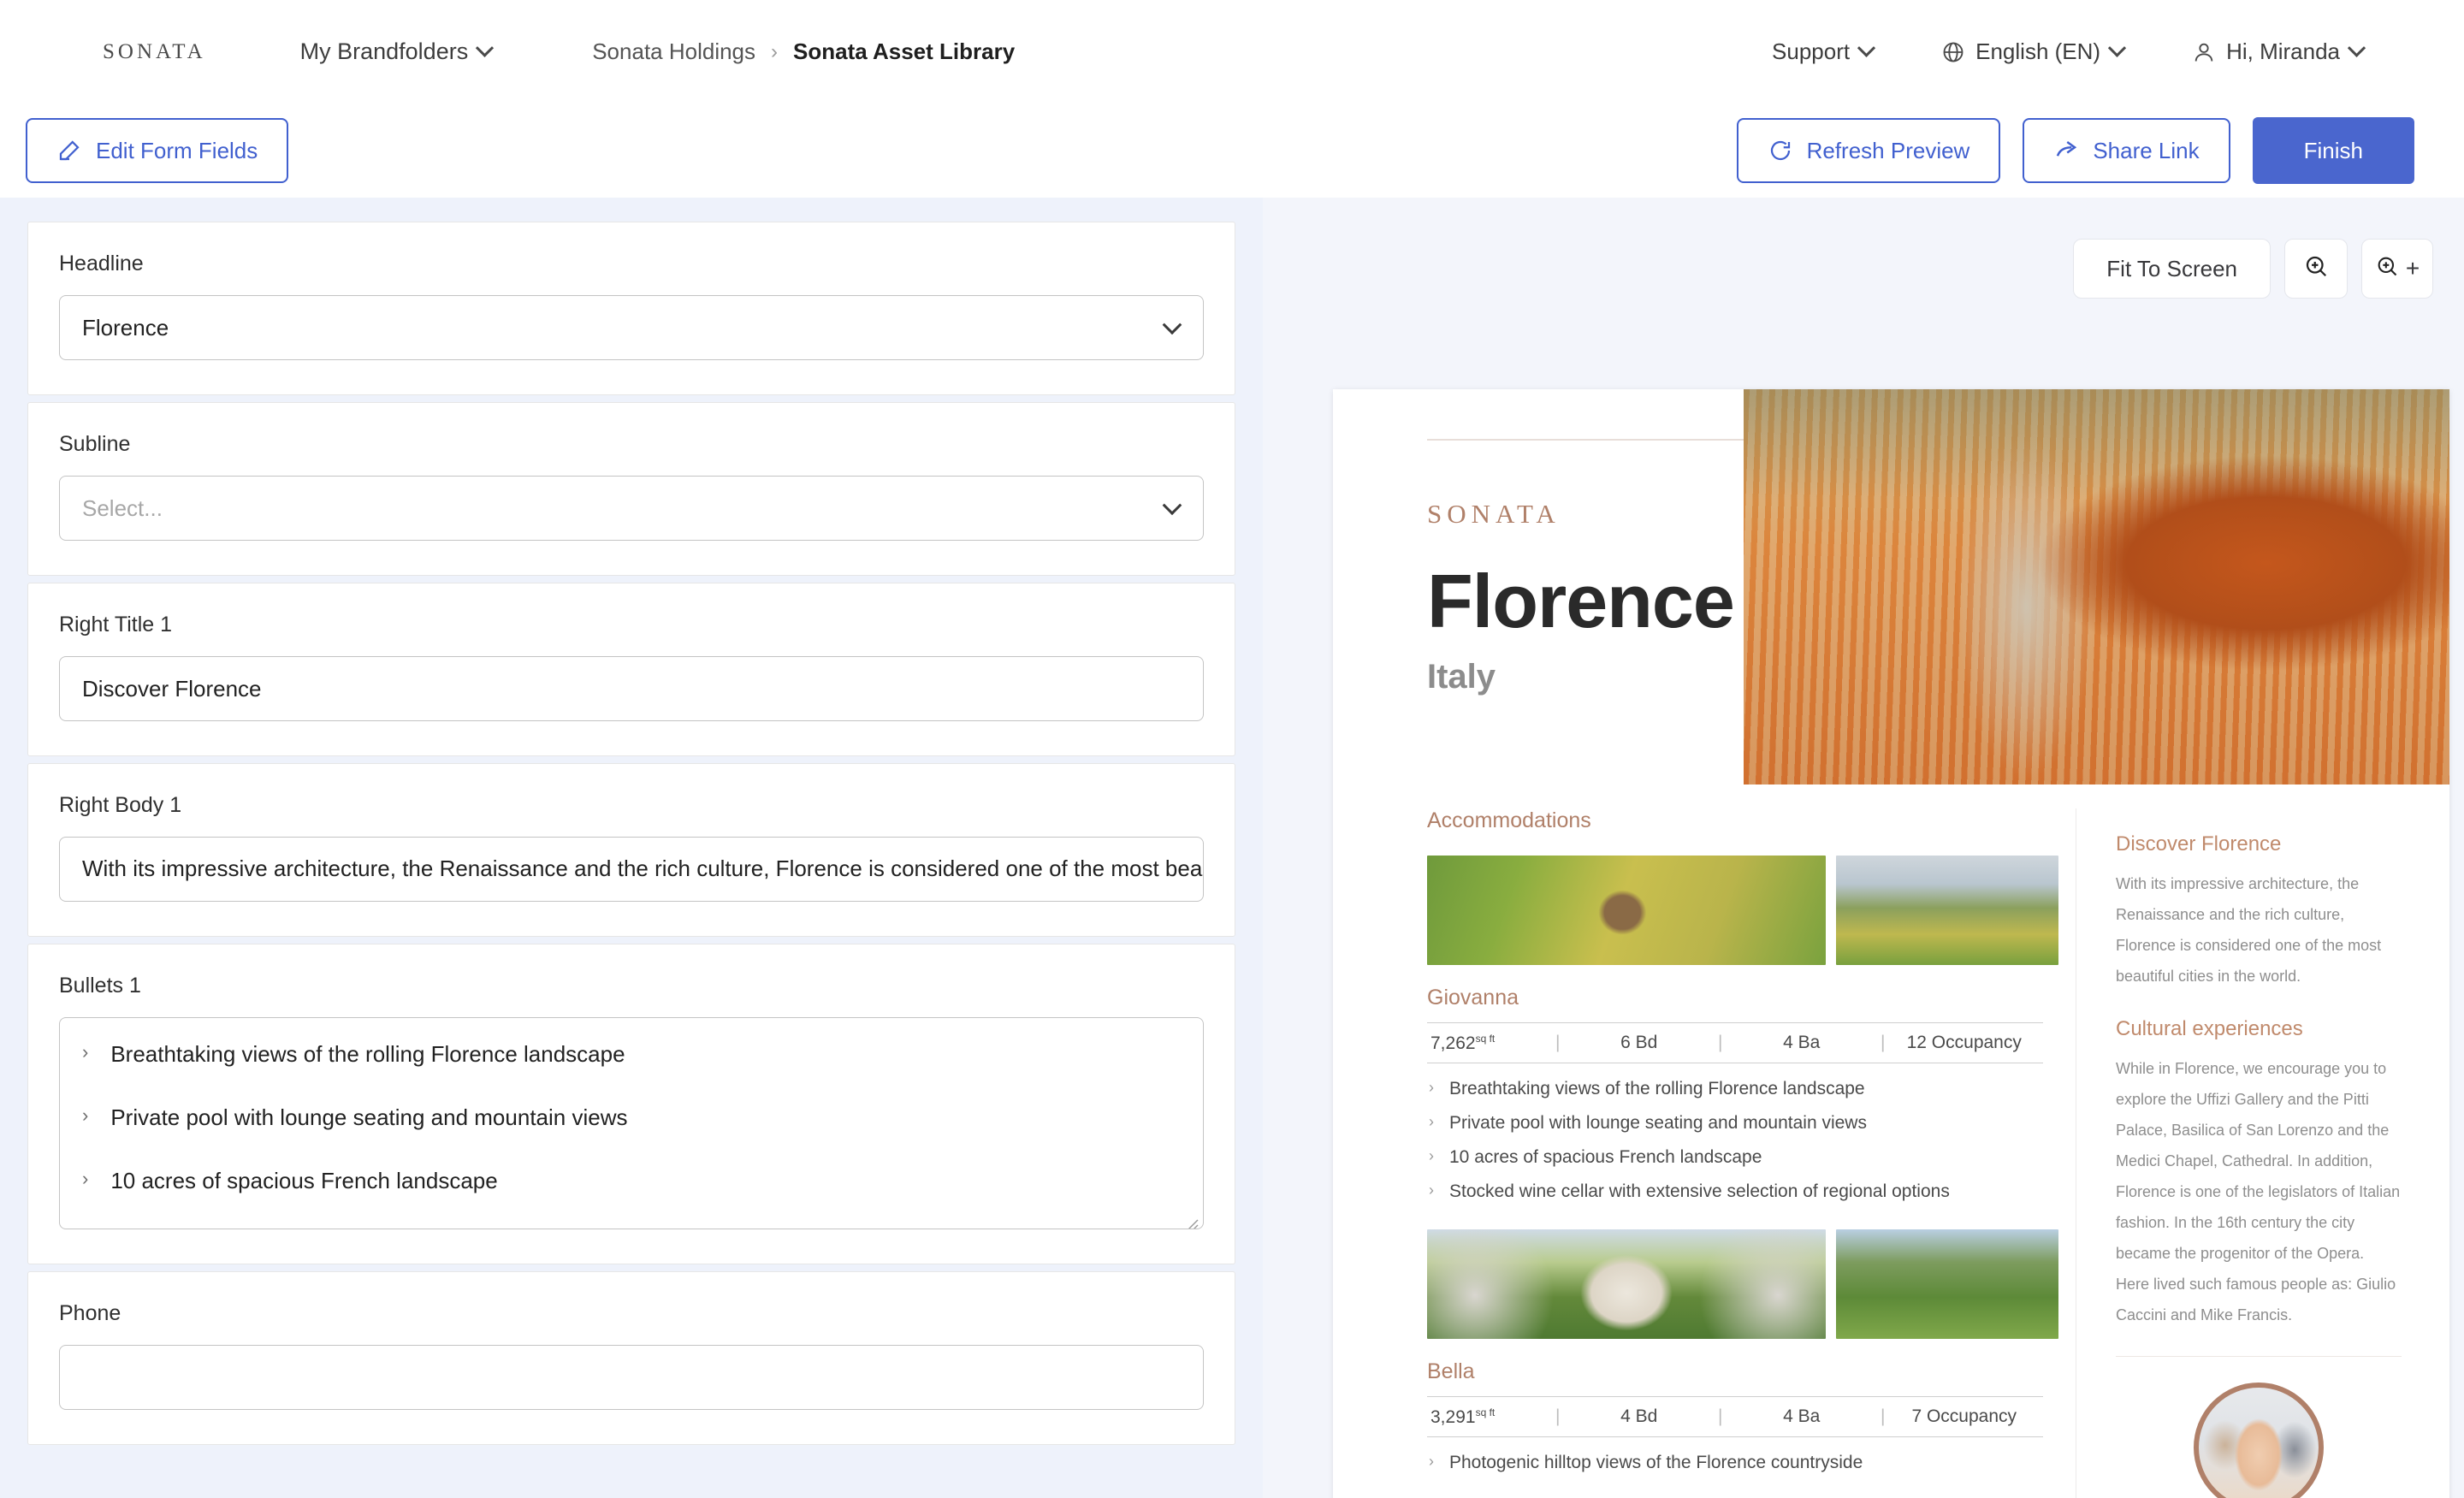 Image resolution: width=2464 pixels, height=1498 pixels. I want to click on florence-duomo-hero-image, so click(2096, 587).